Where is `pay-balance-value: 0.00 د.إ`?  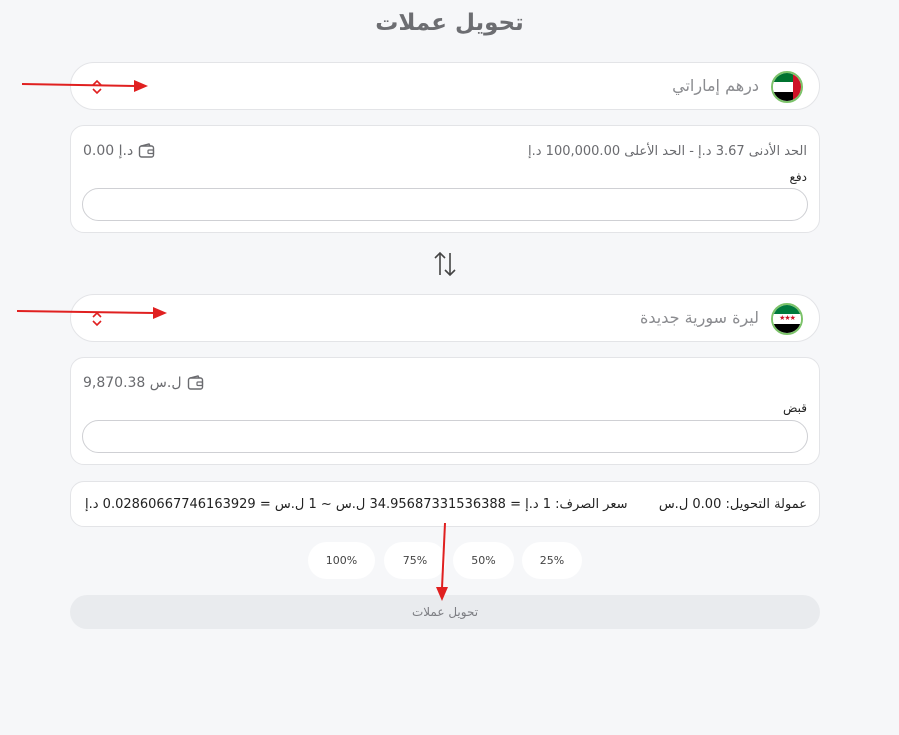 pay-balance-value: 0.00 د.إ is located at coordinates (108, 151).